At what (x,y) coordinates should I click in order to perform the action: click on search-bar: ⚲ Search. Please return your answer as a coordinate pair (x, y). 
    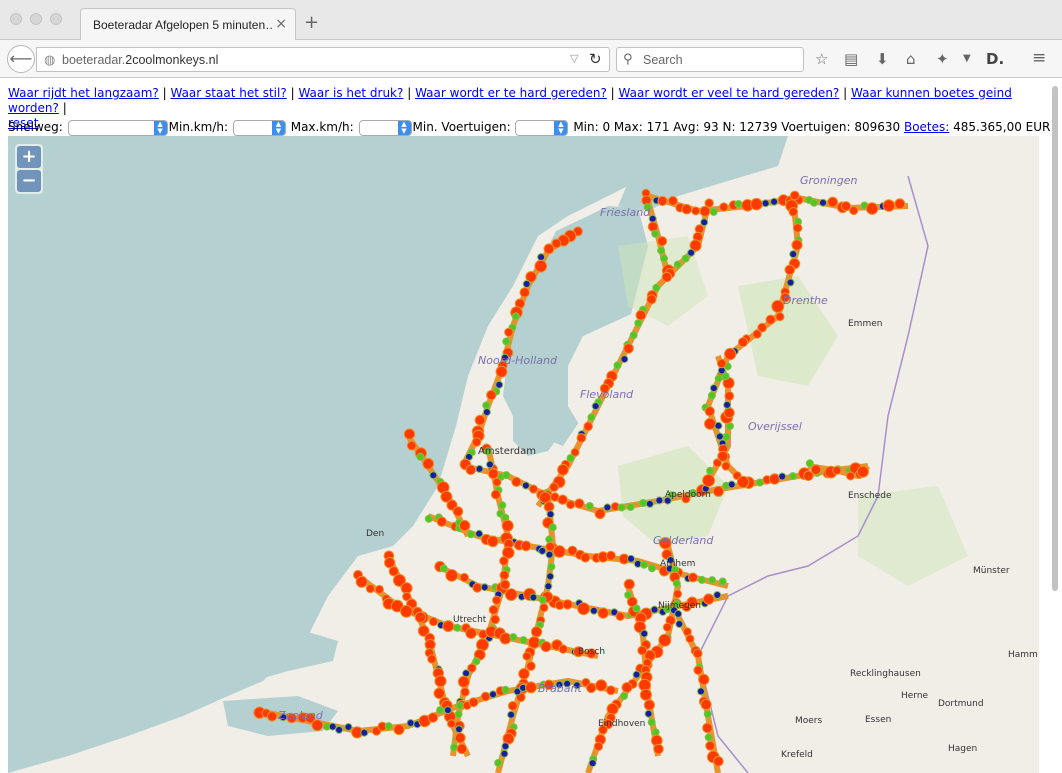
    Looking at the image, I should click on (710, 59).